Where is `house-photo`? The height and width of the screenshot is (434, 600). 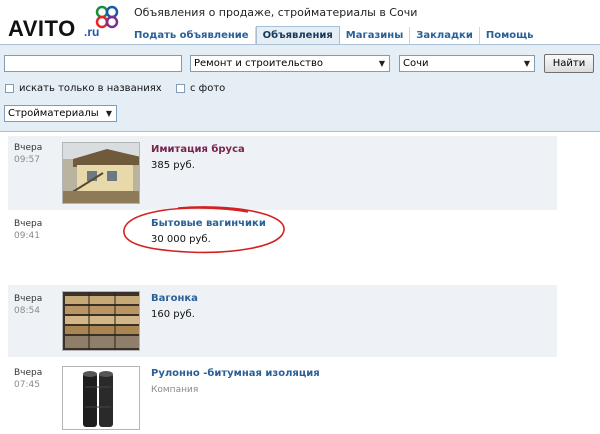
house-photo is located at coordinates (101, 173).